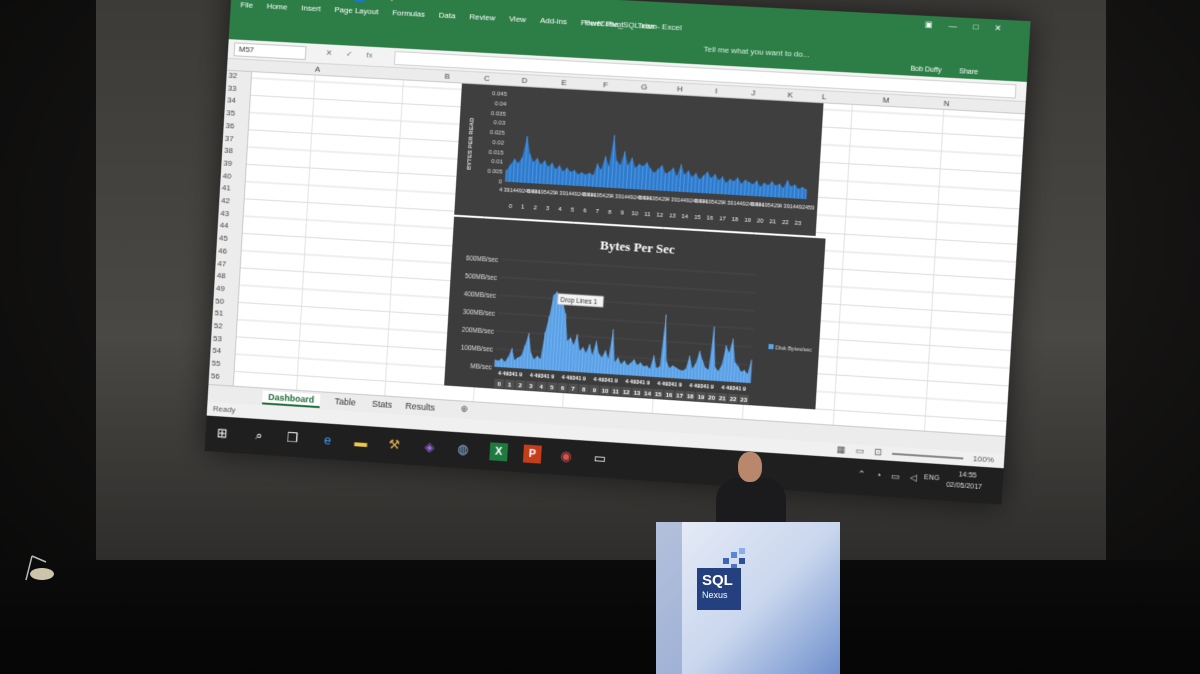  I want to click on row-header-44: 44, so click(224, 225).